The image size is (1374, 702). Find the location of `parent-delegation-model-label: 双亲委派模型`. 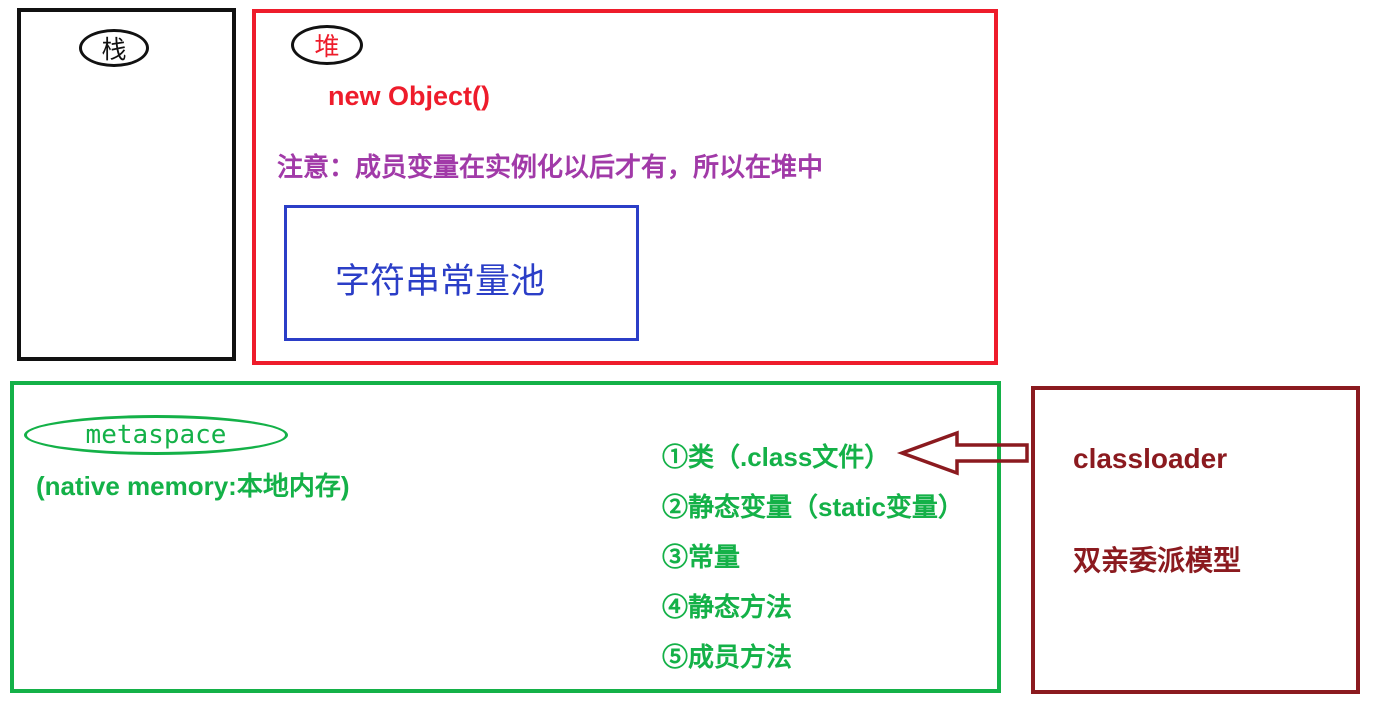

parent-delegation-model-label: 双亲委派模型 is located at coordinates (1157, 560).